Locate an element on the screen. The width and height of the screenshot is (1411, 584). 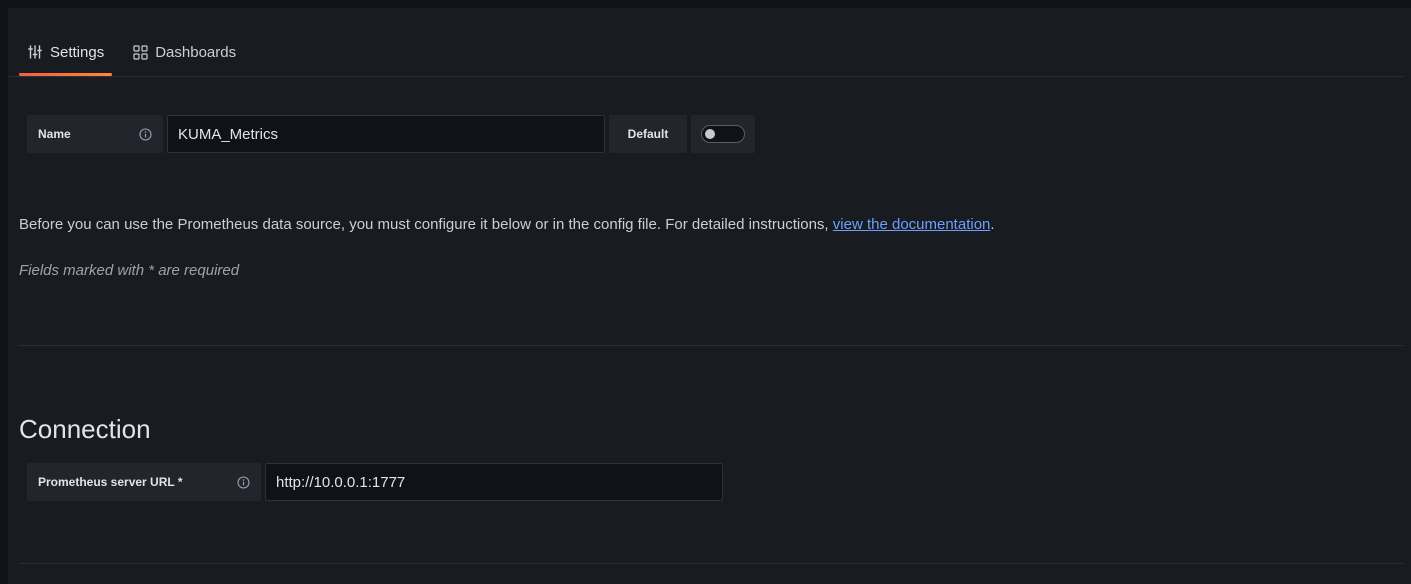
name-field-row: Name KUMA_Metrics Default is located at coordinates (391, 134).